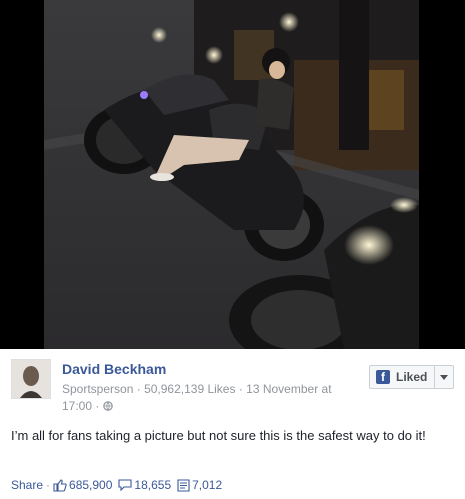  I want to click on comment-icon, so click(125, 485).